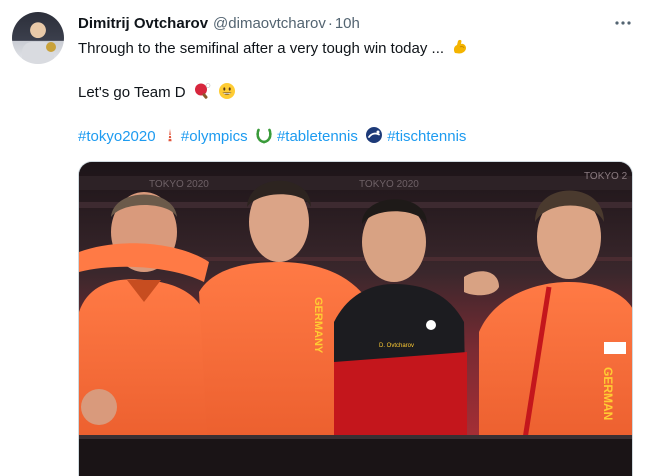 Image resolution: width=648 pixels, height=476 pixels. What do you see at coordinates (269, 23) in the screenshot?
I see `handle: @dimaovtcharov` at bounding box center [269, 23].